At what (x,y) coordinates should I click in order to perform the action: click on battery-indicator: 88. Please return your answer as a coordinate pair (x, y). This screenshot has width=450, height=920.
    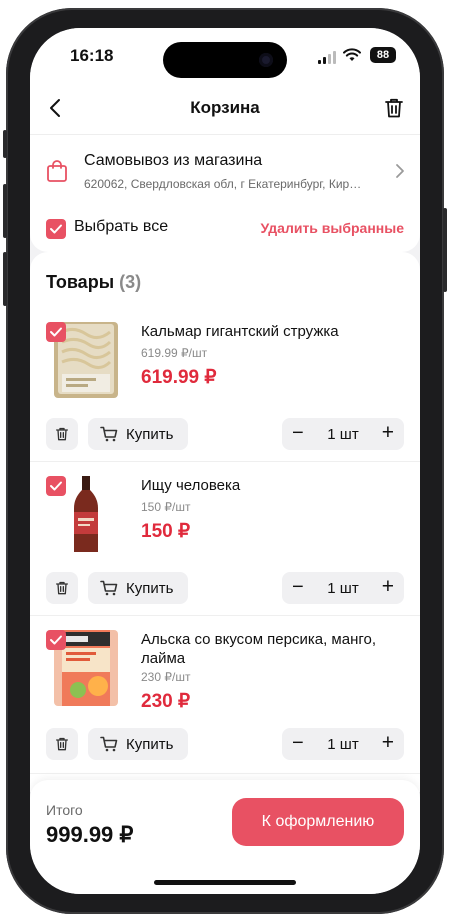
    Looking at the image, I should click on (383, 55).